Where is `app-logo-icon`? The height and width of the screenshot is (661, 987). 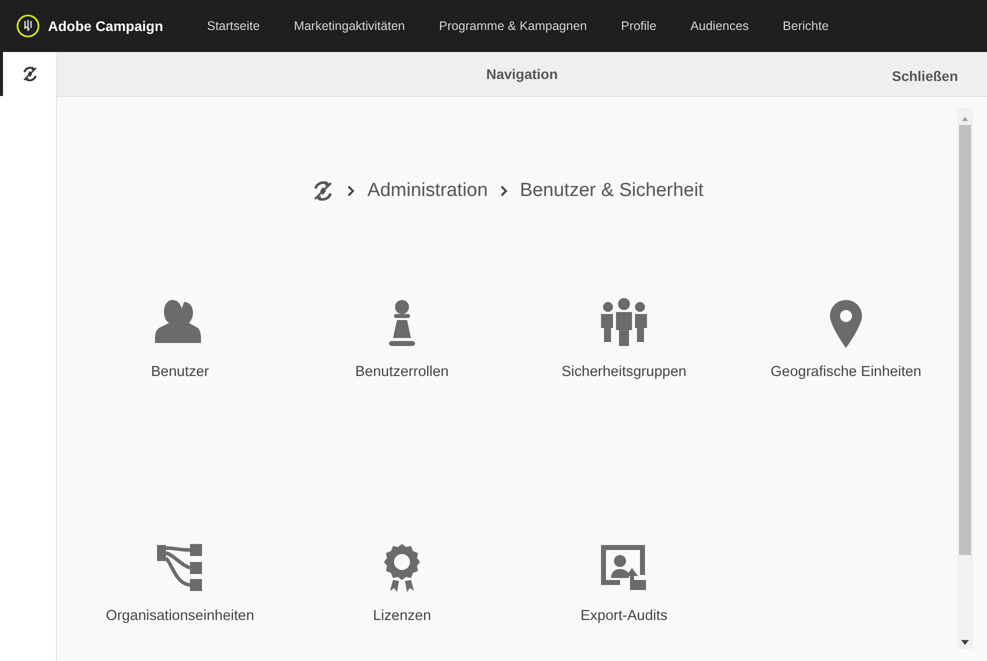 app-logo-icon is located at coordinates (28, 26).